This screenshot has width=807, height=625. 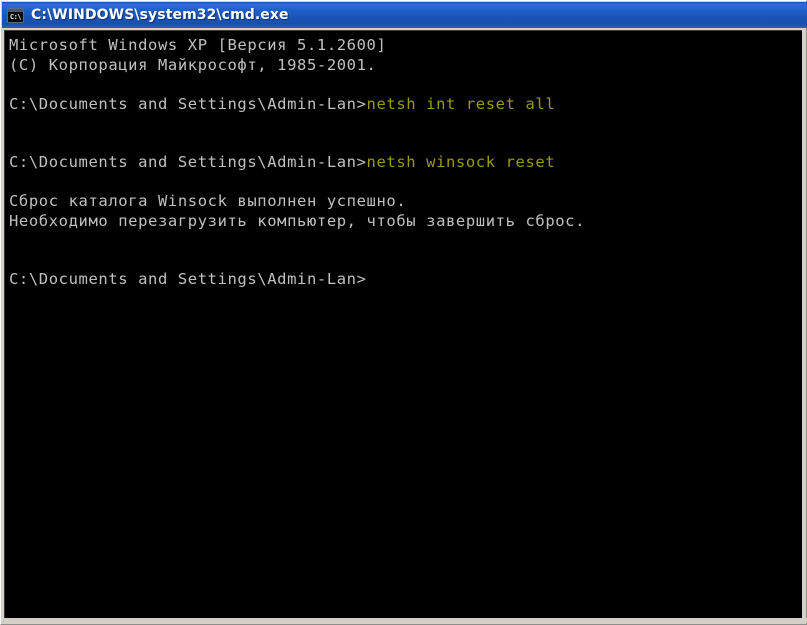 What do you see at coordinates (461, 103) in the screenshot?
I see `typed-command: netsh int reset all` at bounding box center [461, 103].